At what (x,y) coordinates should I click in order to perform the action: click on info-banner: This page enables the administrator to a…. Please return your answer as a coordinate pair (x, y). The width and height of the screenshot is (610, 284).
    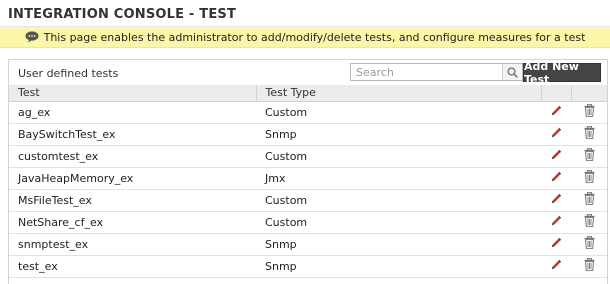
    Looking at the image, I should click on (305, 37).